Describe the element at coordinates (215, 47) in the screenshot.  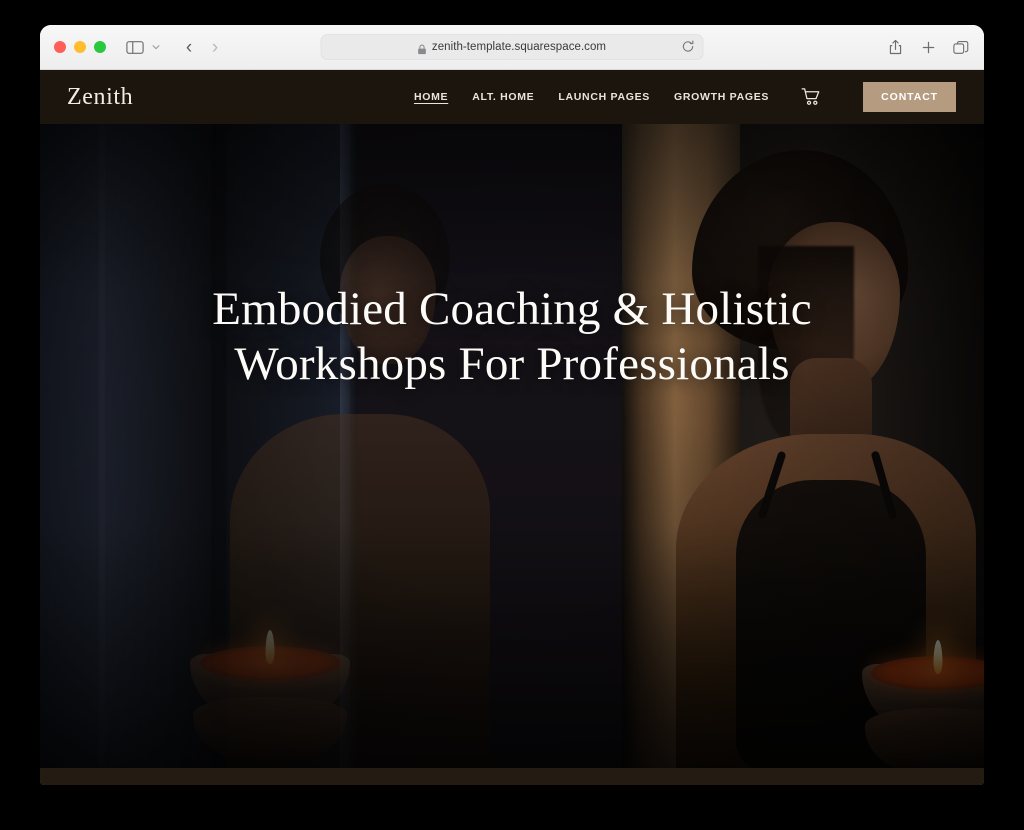
I see `forward-button: ›` at that location.